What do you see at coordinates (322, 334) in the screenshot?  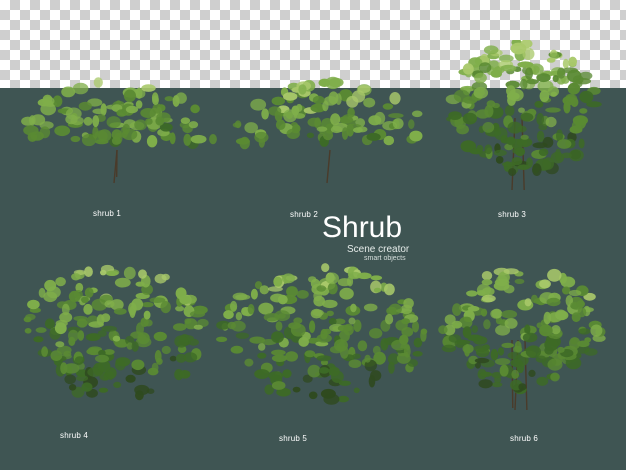 I see `shrub-5-image` at bounding box center [322, 334].